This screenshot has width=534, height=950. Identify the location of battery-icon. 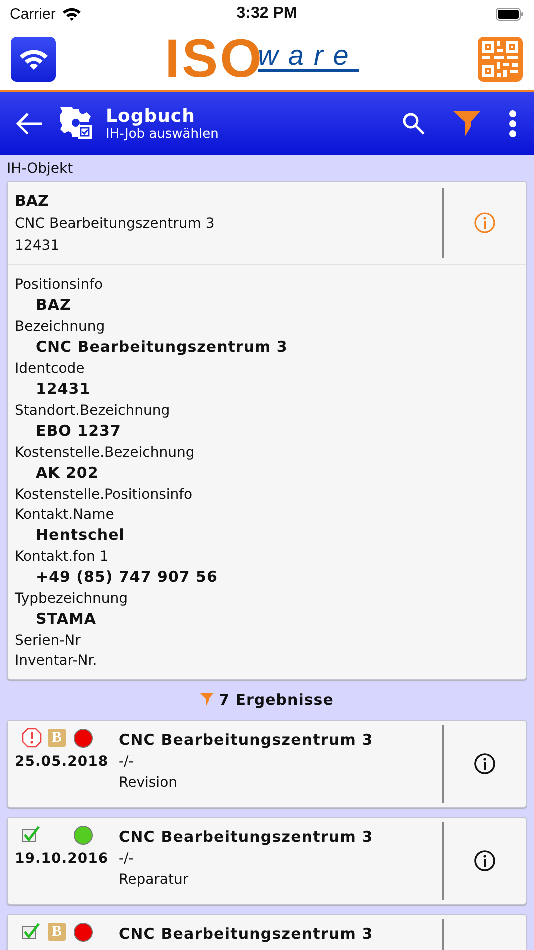
(510, 14).